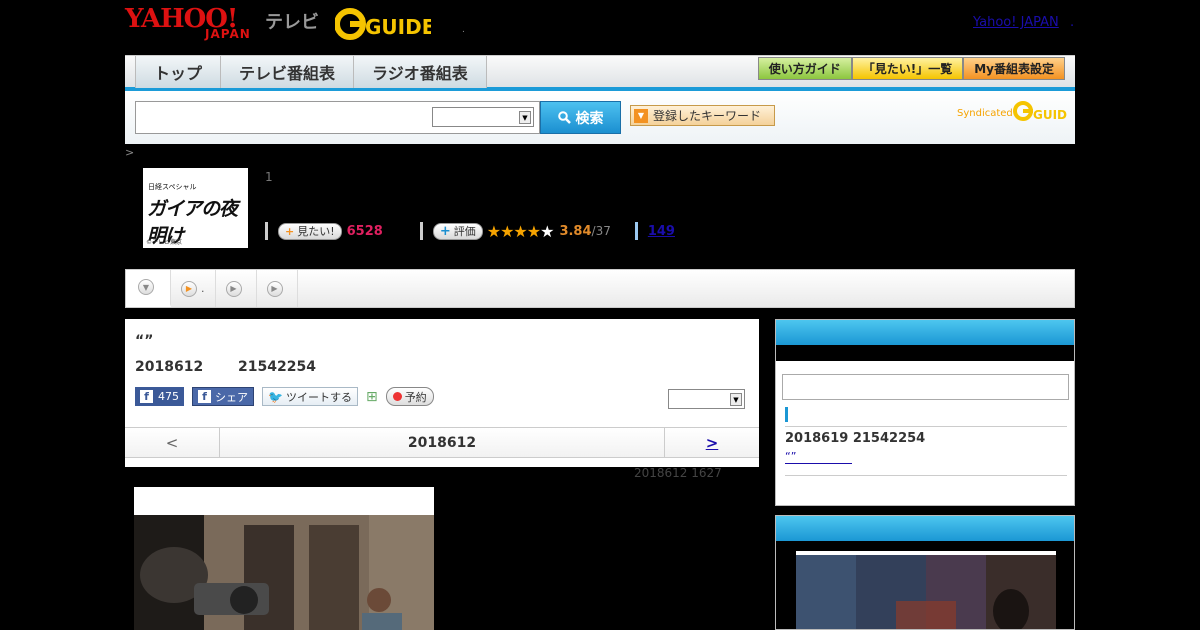 This screenshot has width=1200, height=630. I want to click on promo-panel, so click(925, 572).